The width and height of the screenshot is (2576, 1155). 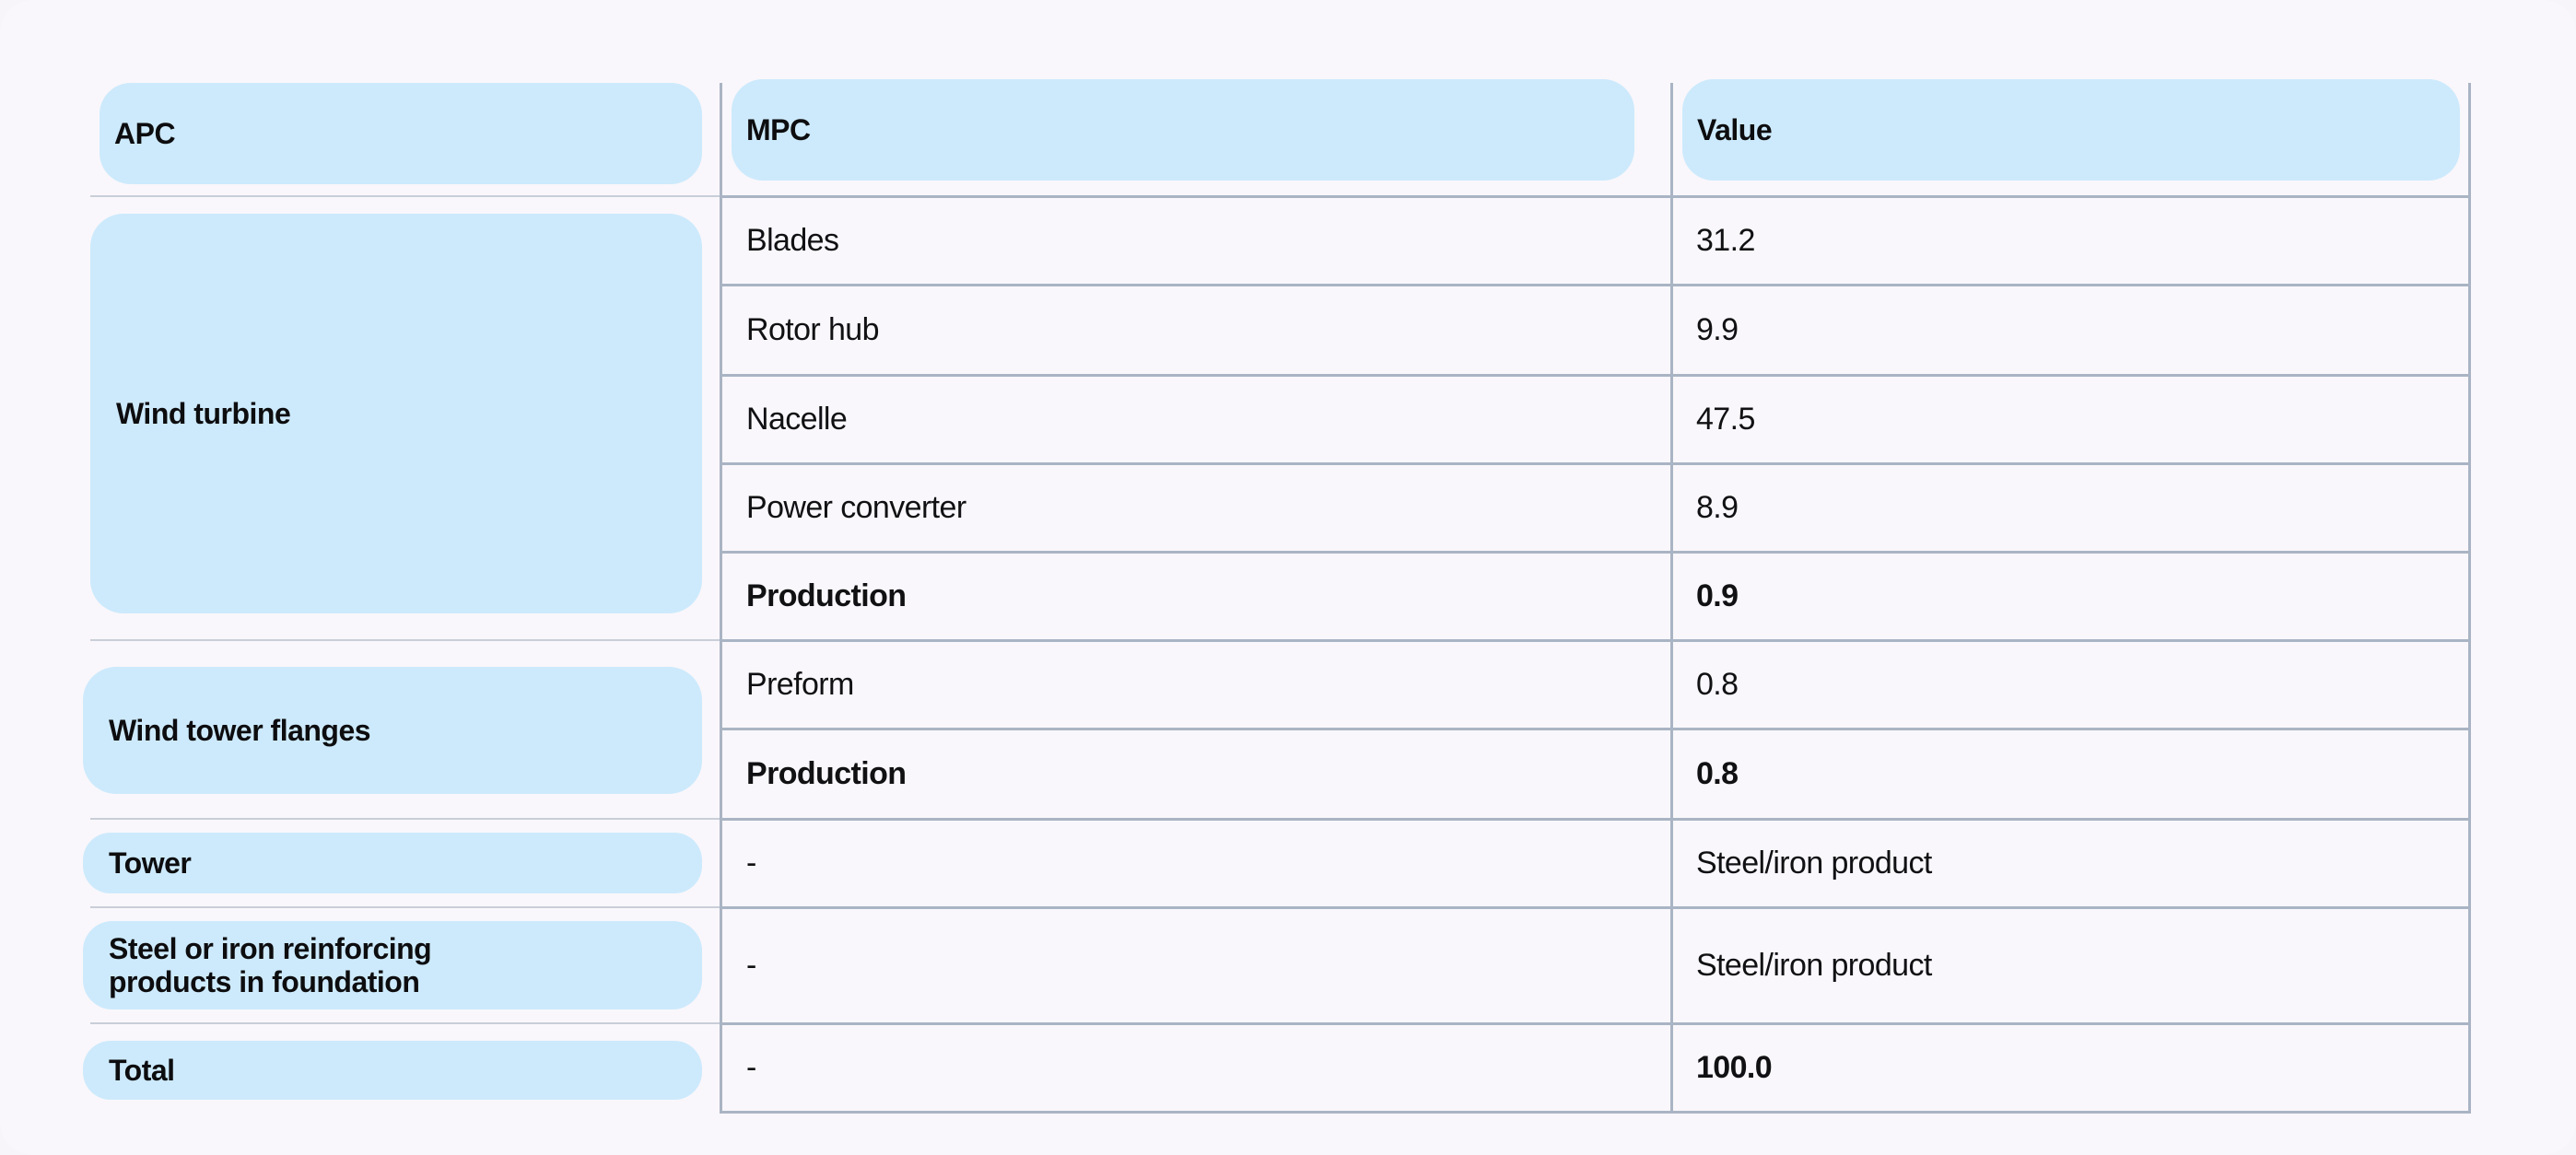 What do you see at coordinates (2469, 598) in the screenshot?
I see `grid-vline-right` at bounding box center [2469, 598].